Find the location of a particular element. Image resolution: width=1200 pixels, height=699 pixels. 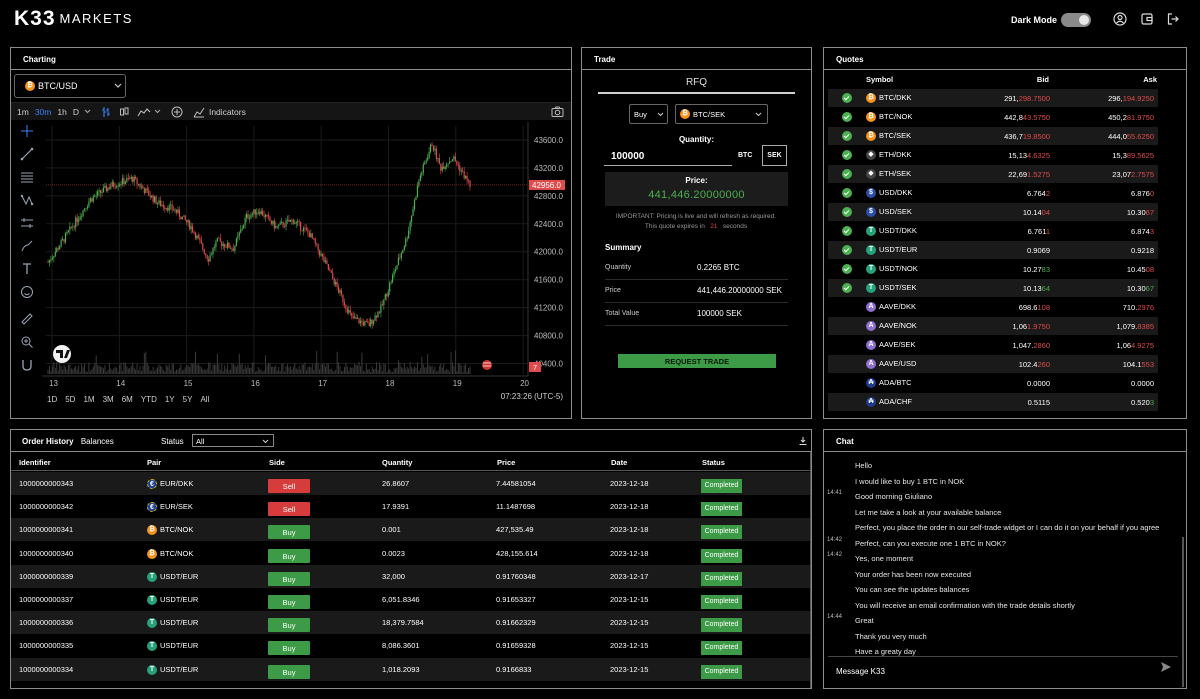

interval-d: D is located at coordinates (76, 112).